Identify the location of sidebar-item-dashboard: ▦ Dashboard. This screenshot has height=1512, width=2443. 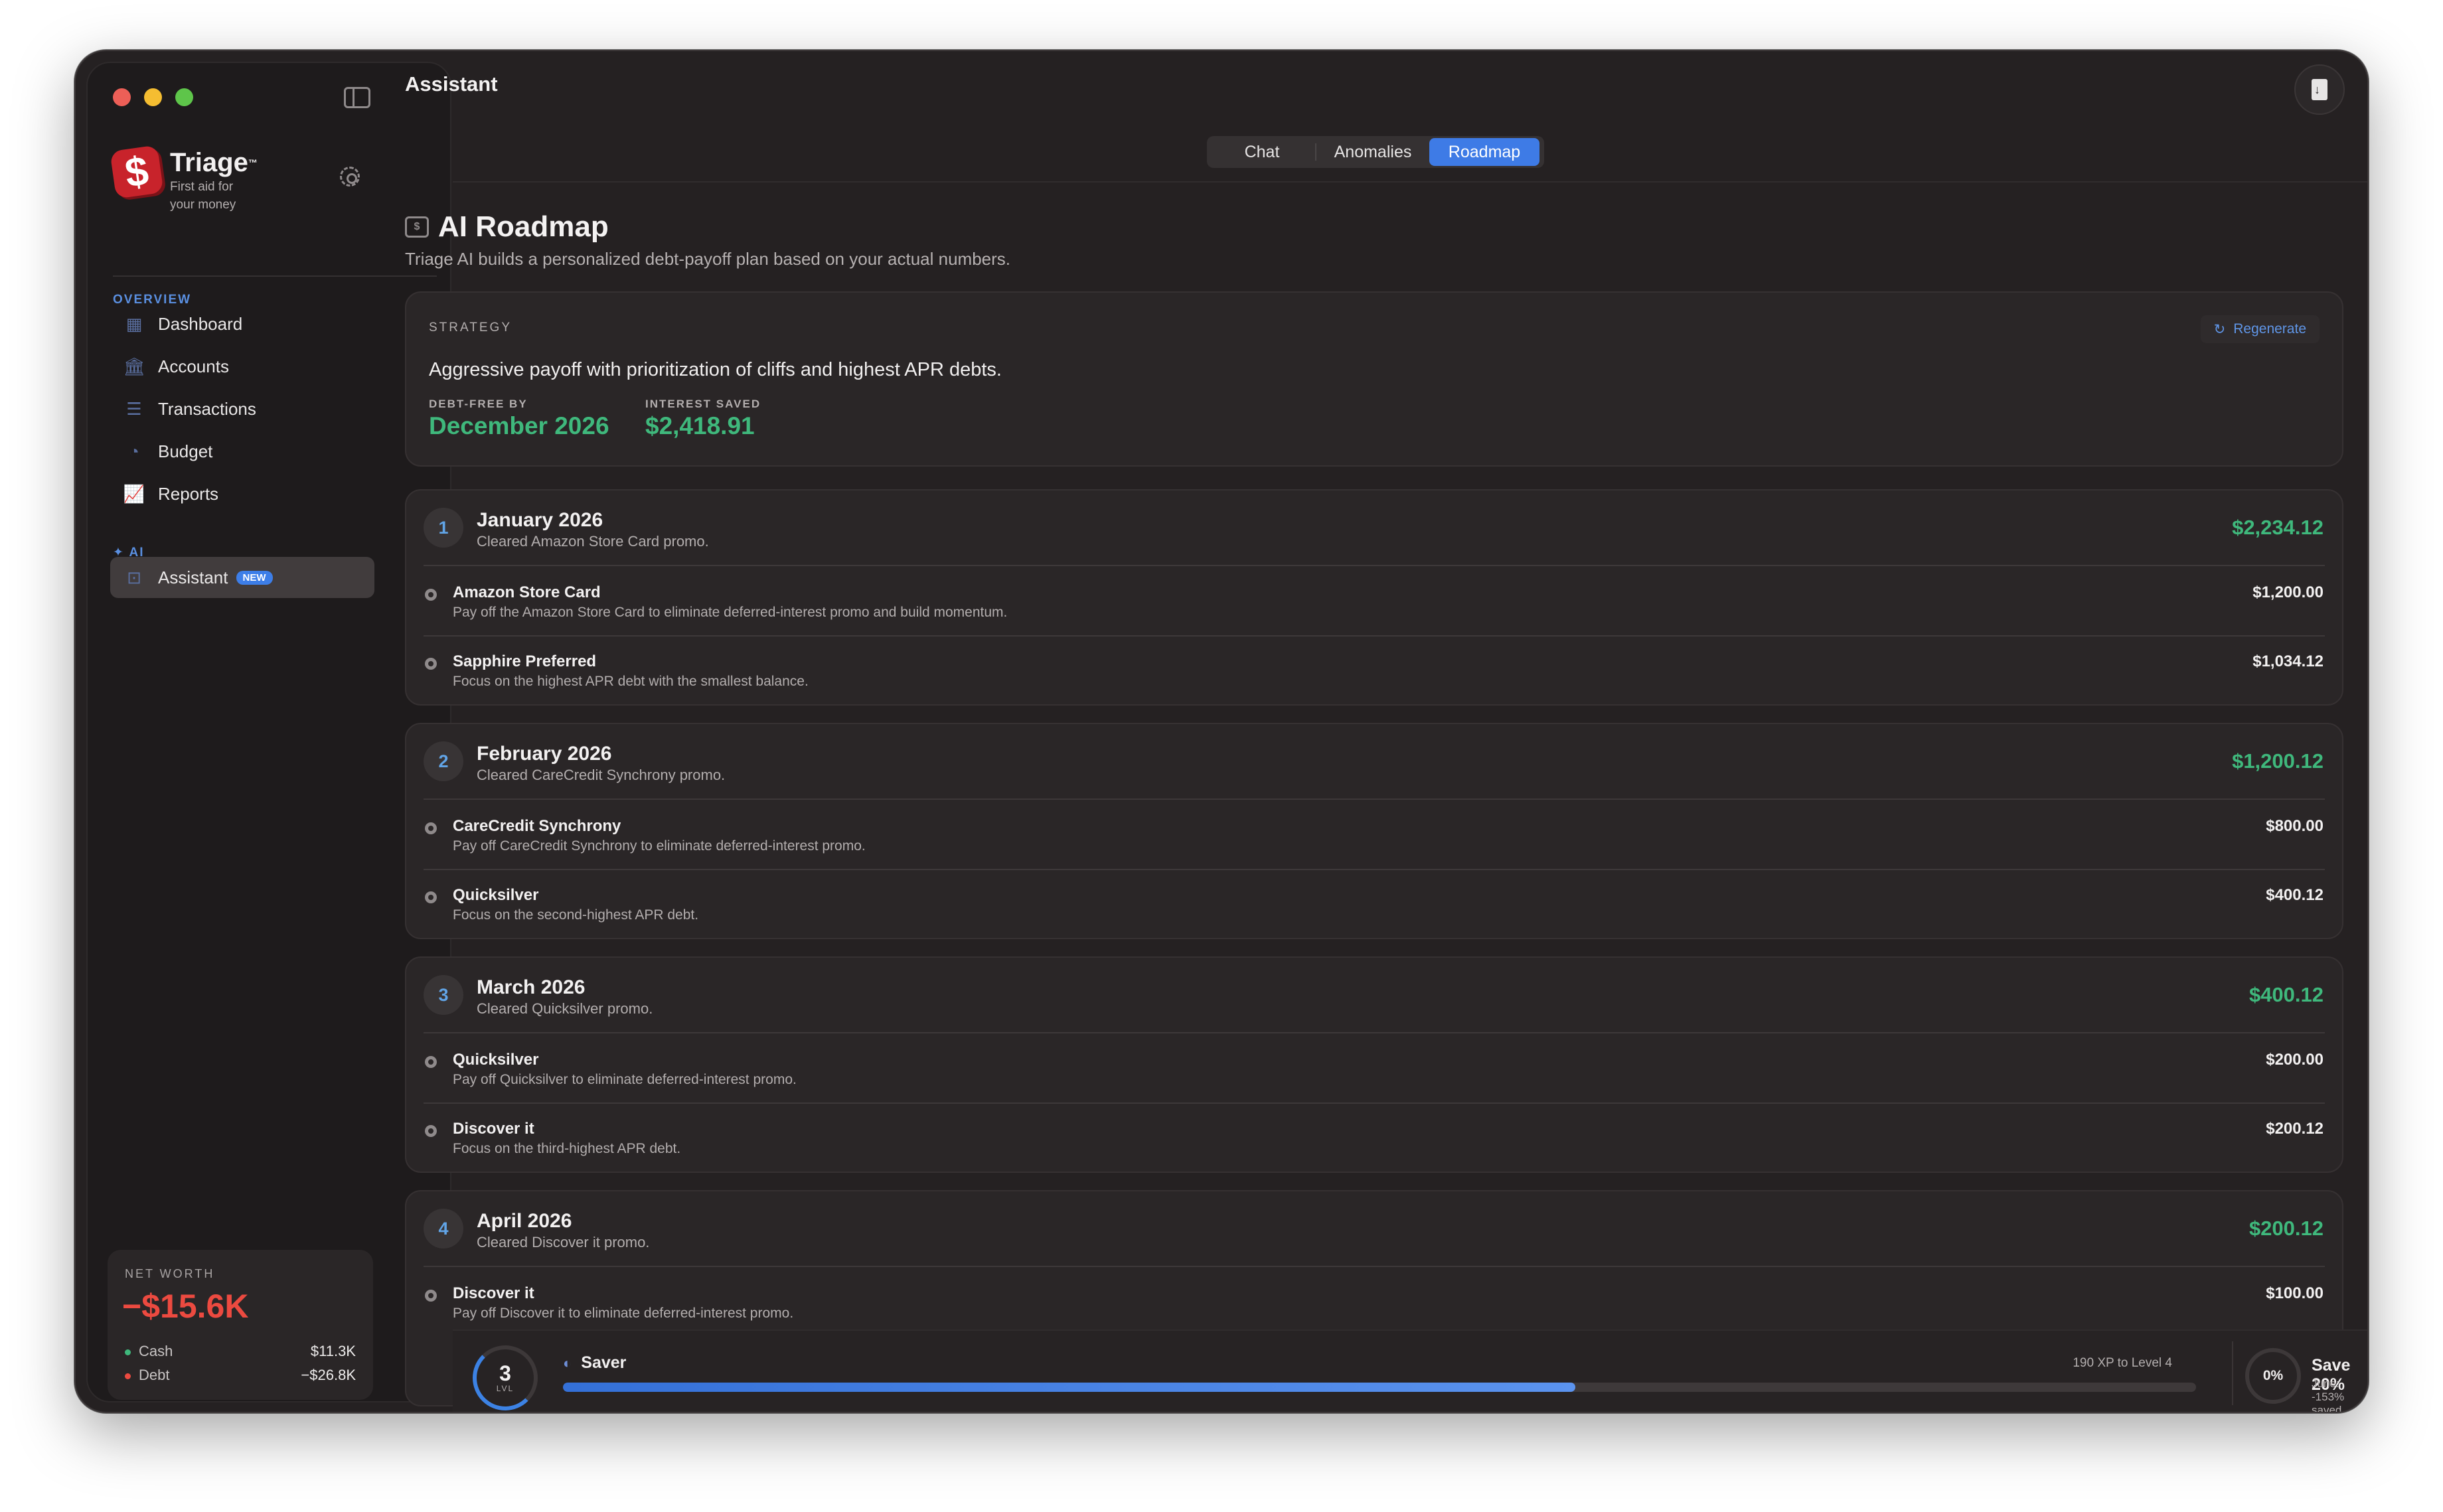
(242, 323).